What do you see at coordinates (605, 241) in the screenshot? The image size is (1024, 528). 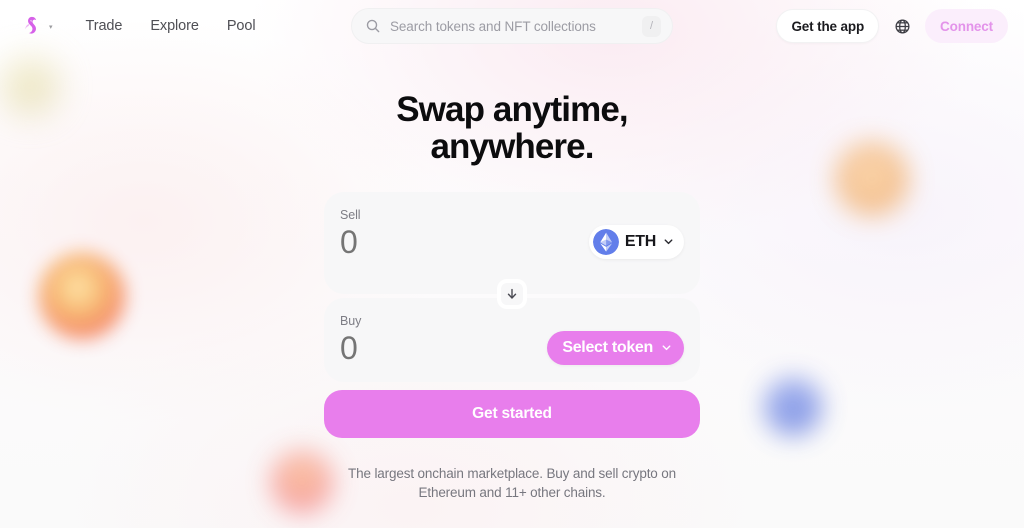 I see `ethereum-logo` at bounding box center [605, 241].